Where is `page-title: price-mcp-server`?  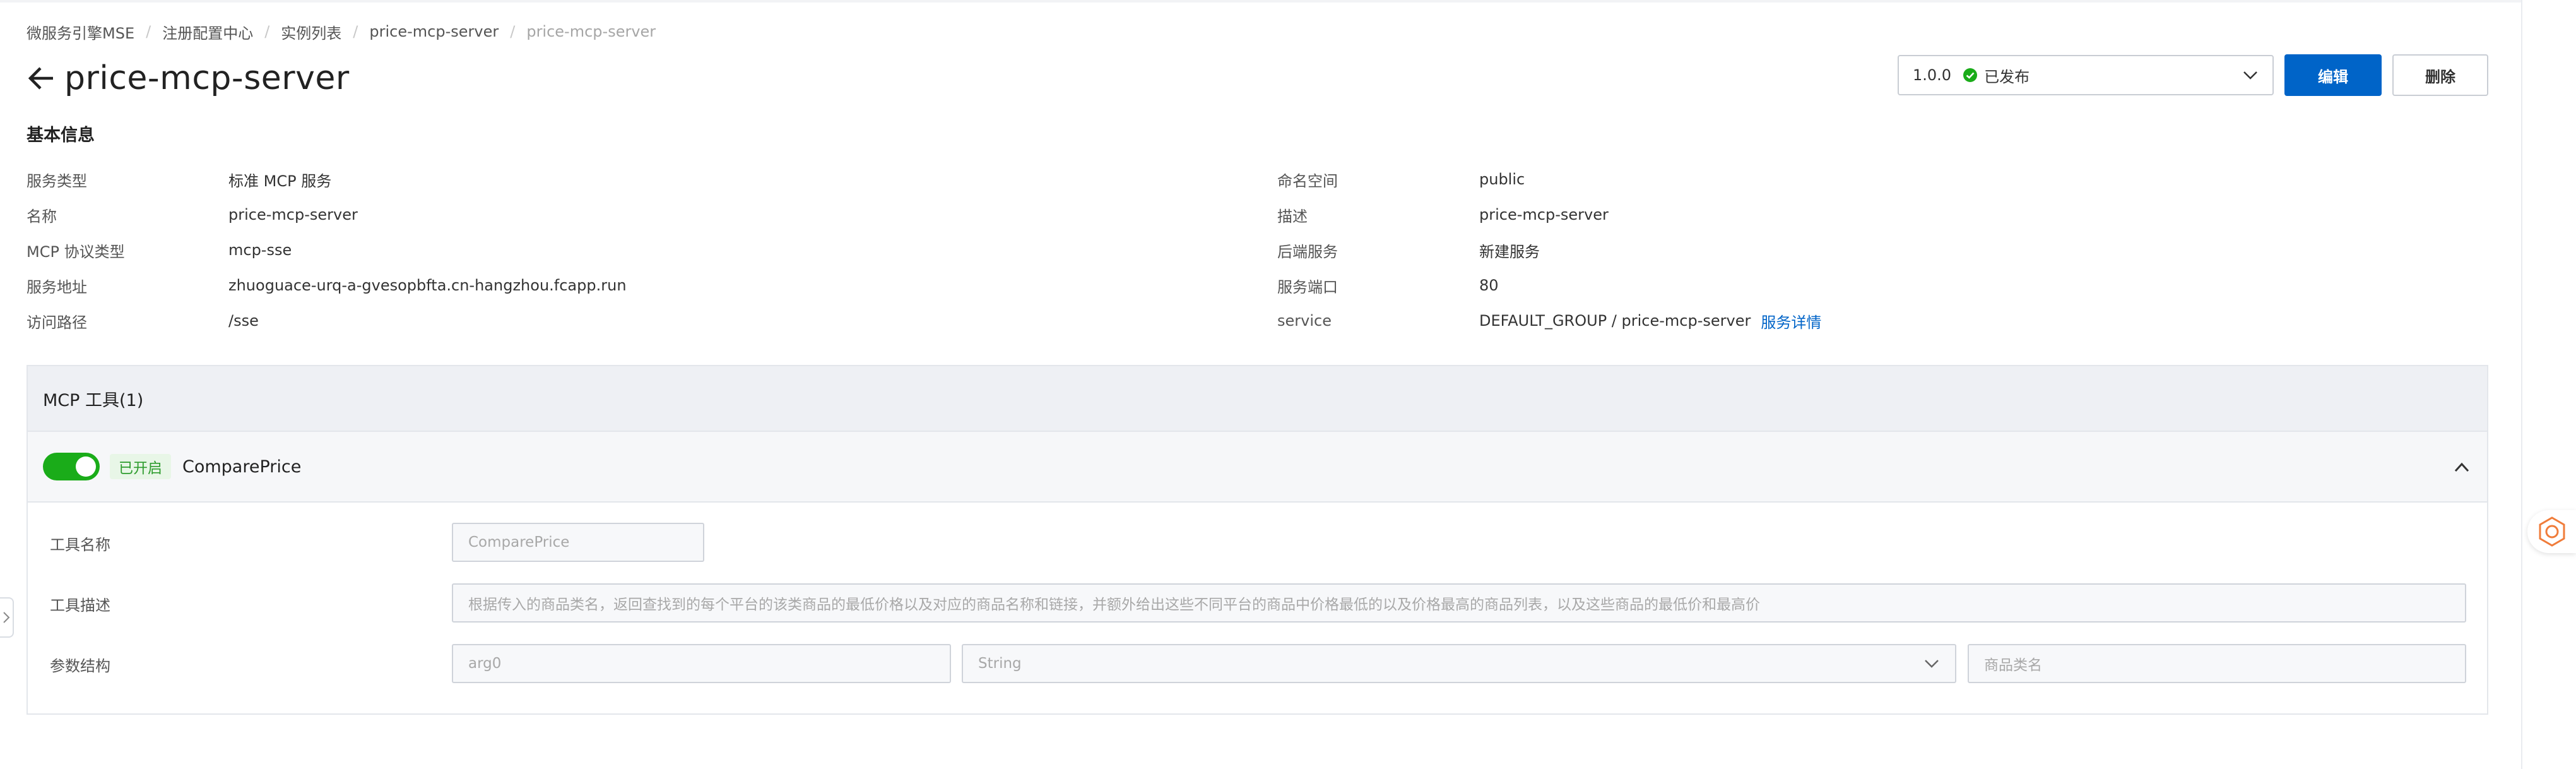
page-title: price-mcp-server is located at coordinates (207, 78).